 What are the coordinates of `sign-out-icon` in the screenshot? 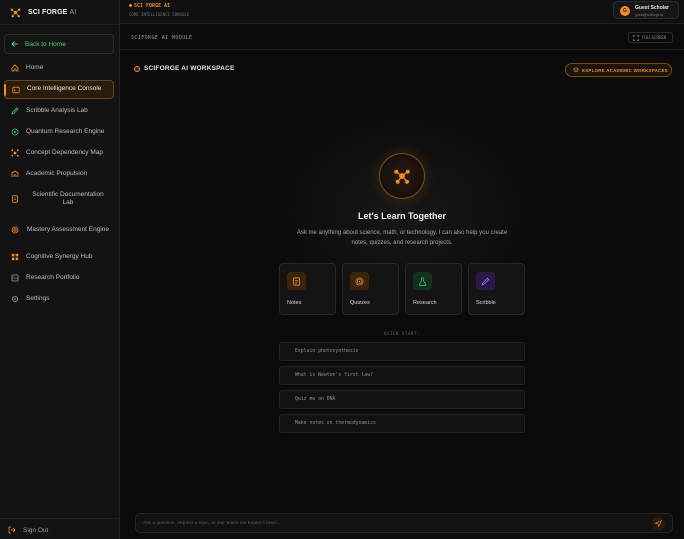 It's located at (12, 530).